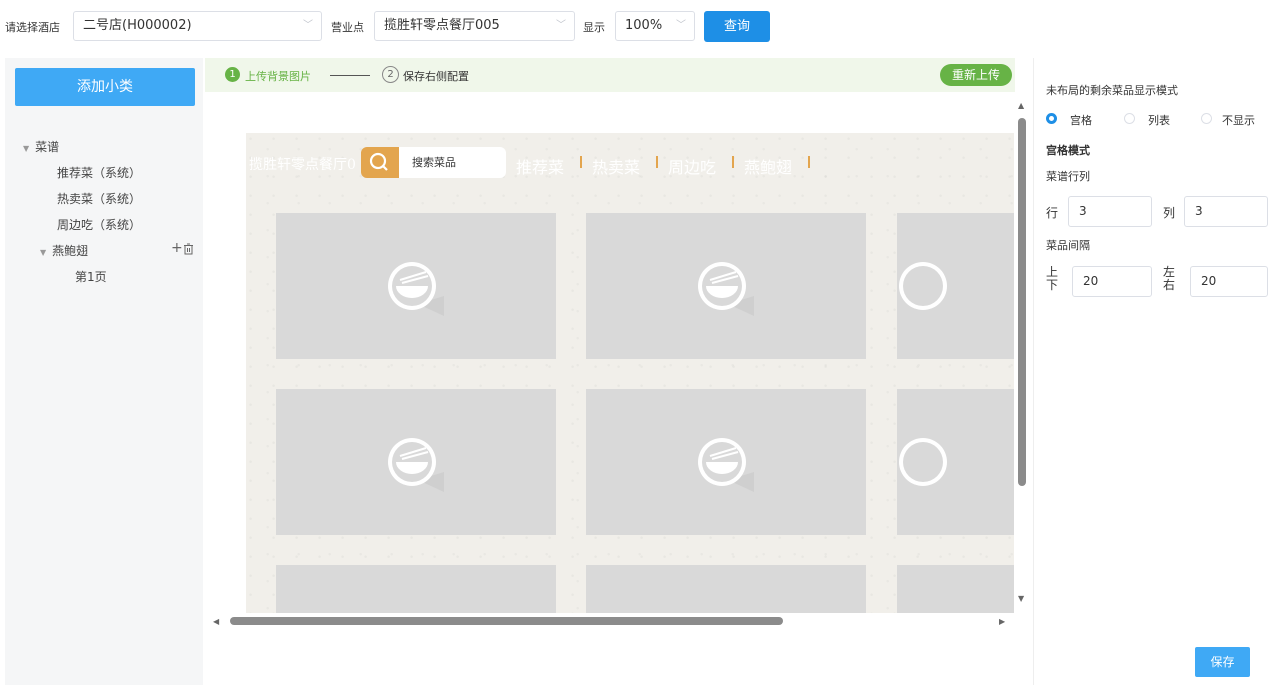 The width and height of the screenshot is (1269, 685). What do you see at coordinates (278, 76) in the screenshot?
I see `step1-label: 上传背景图片` at bounding box center [278, 76].